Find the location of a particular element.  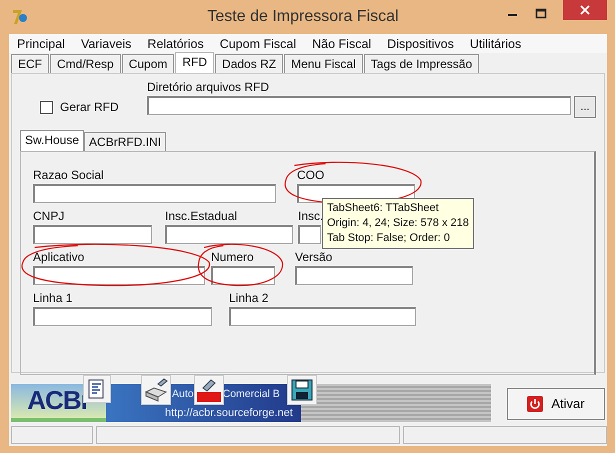

tooltip-text: Tab Stop: False; Order: 0 is located at coordinates (389, 238).